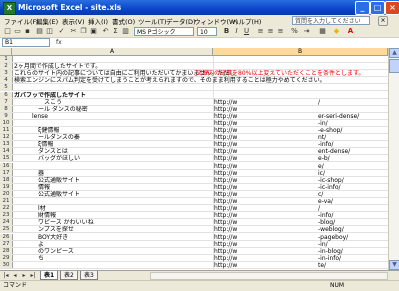 This screenshot has height=291, width=399. Describe the element at coordinates (6, 257) in the screenshot. I see `row-number: 29` at that location.